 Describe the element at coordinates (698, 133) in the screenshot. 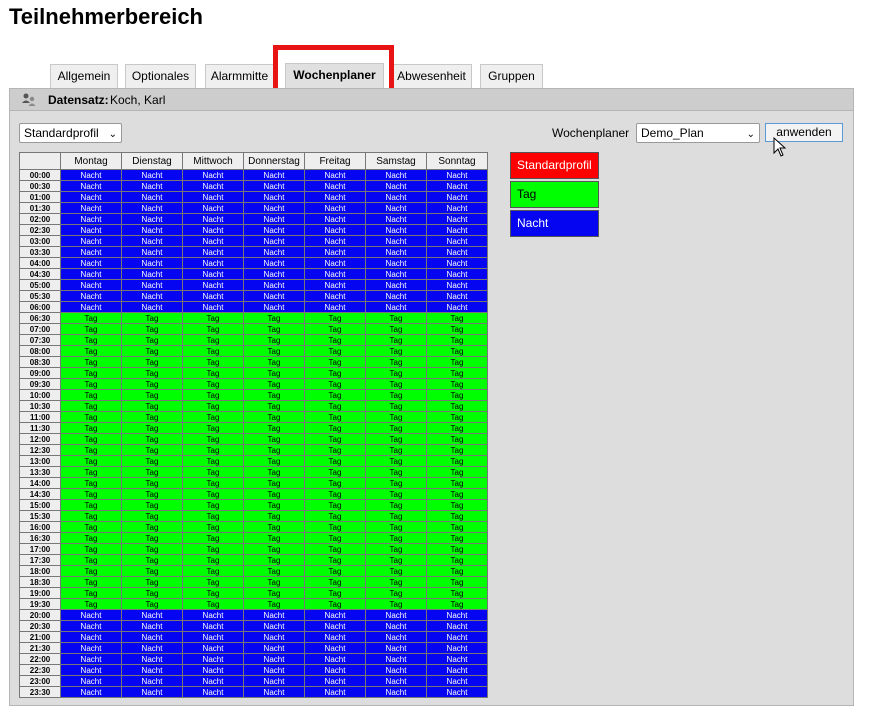

I see `planner-select: Demo_Plan ⌄` at that location.